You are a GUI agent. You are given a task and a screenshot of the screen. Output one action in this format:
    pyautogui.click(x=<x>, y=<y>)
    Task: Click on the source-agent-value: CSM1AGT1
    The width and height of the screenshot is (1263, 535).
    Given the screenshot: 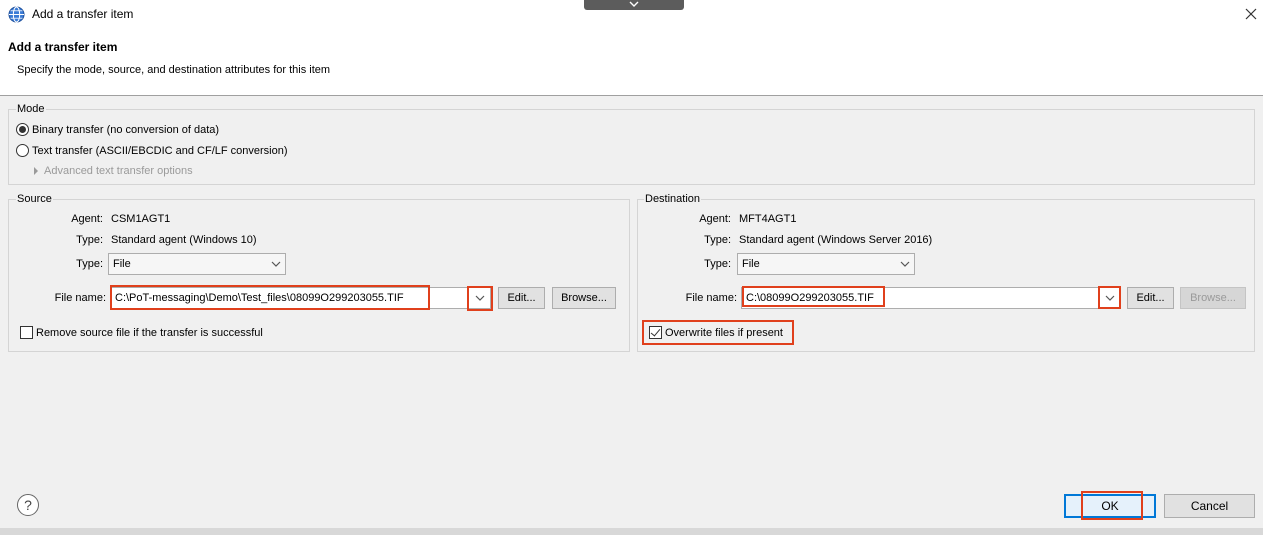 What is the action you would take?
    pyautogui.click(x=141, y=219)
    